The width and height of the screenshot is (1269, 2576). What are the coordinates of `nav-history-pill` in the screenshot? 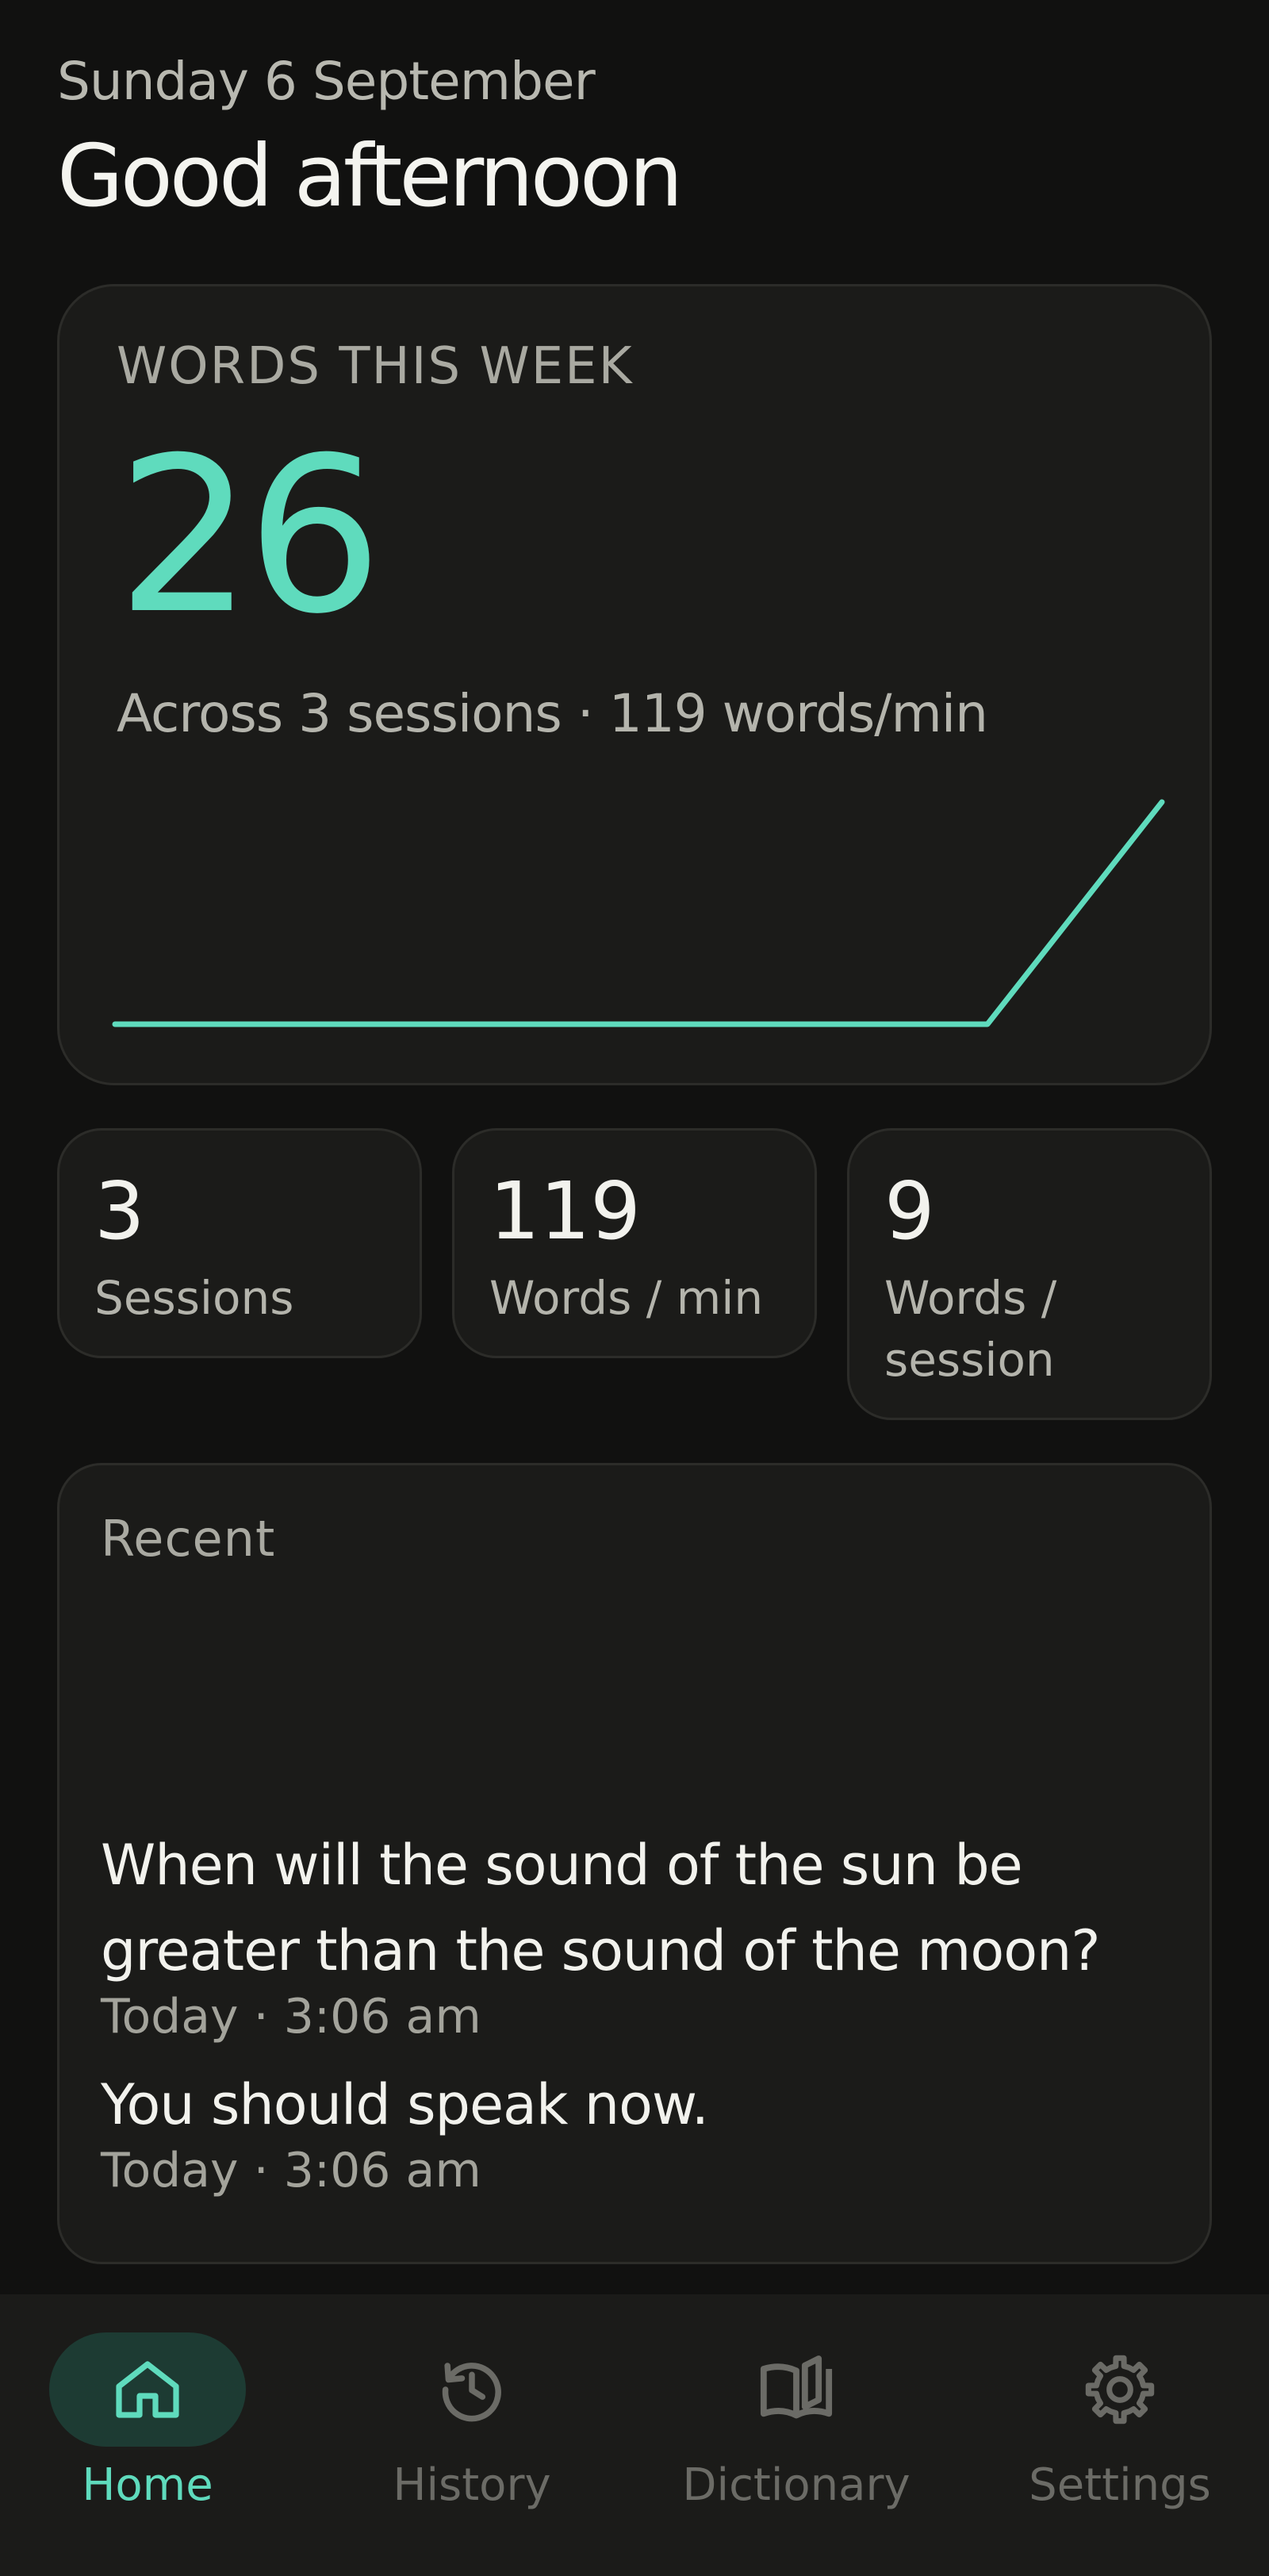 It's located at (472, 2389).